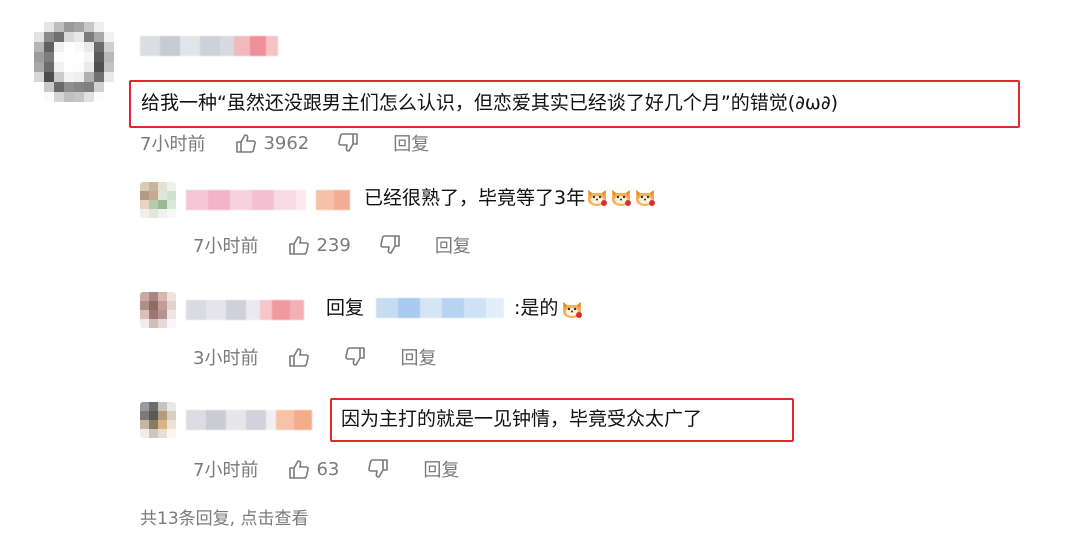 The height and width of the screenshot is (544, 1080). I want to click on like-button: 239, so click(319, 245).